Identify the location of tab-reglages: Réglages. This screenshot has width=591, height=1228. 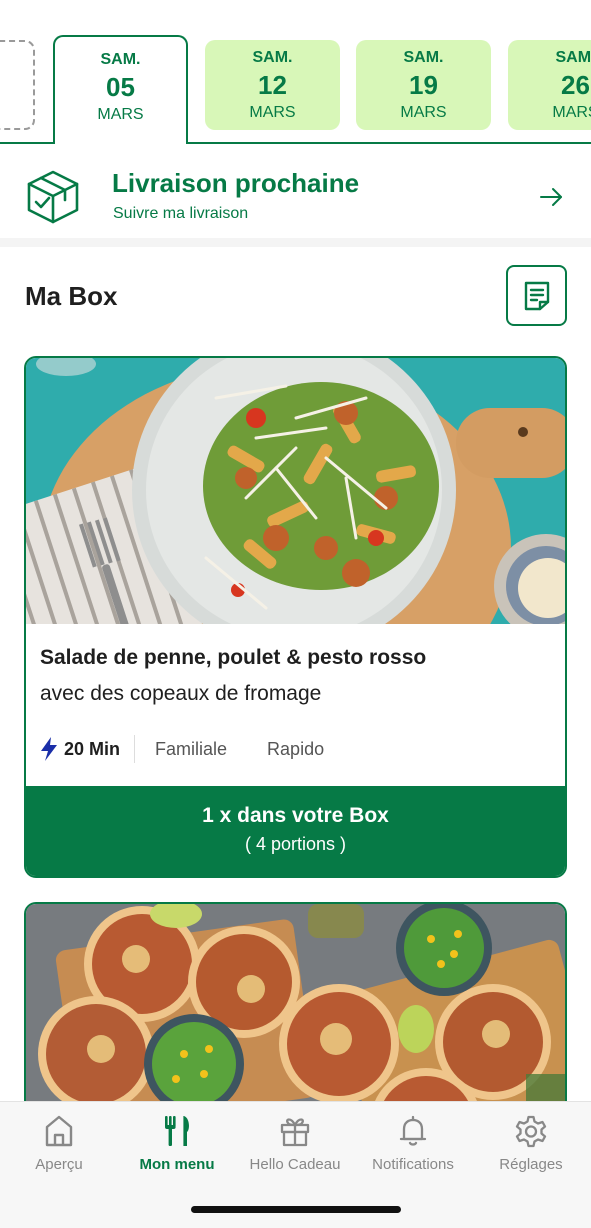
(531, 1143).